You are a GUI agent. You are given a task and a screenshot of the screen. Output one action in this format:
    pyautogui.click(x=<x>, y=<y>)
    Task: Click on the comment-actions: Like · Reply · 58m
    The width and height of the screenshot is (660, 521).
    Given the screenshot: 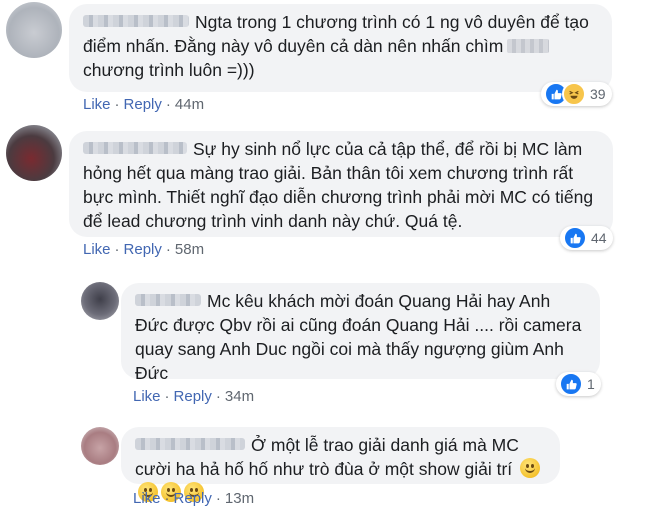 What is the action you would take?
    pyautogui.click(x=144, y=249)
    